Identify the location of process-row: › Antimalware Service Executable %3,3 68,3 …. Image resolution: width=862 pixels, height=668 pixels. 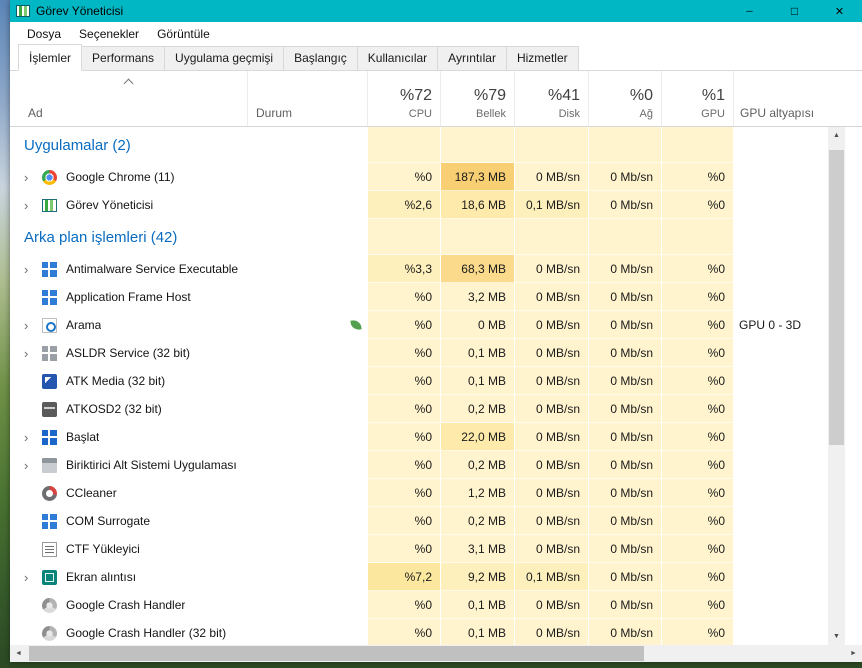
(419, 269).